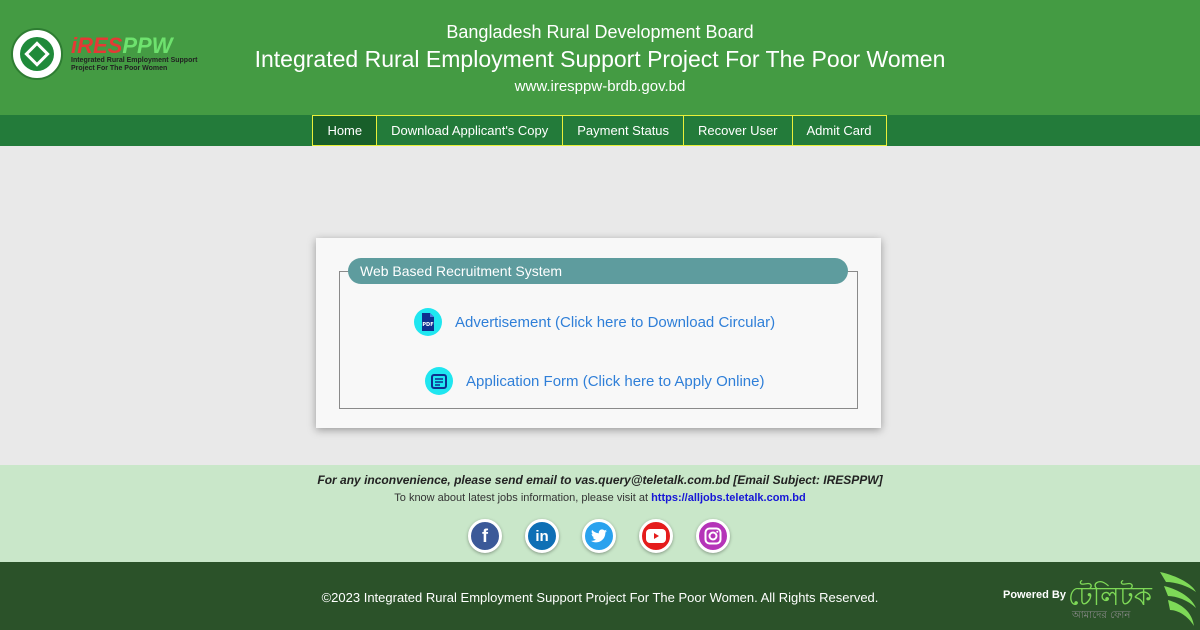 The height and width of the screenshot is (630, 1200). Describe the element at coordinates (1178, 599) in the screenshot. I see `teletalk-swoosh-icon` at that location.